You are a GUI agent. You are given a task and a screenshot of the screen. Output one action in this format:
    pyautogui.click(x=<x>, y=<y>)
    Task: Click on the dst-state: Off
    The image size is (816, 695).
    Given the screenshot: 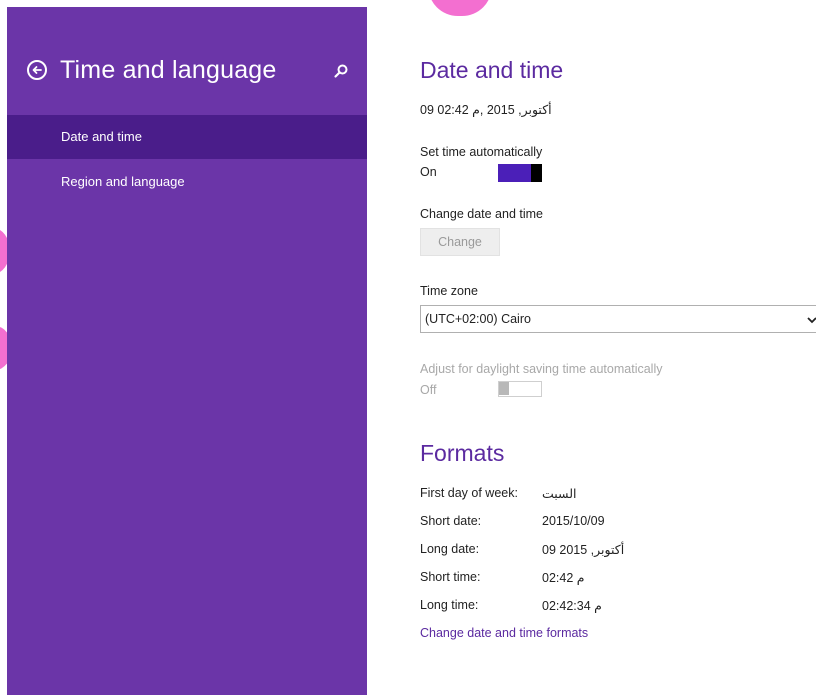 What is the action you would take?
    pyautogui.click(x=428, y=390)
    